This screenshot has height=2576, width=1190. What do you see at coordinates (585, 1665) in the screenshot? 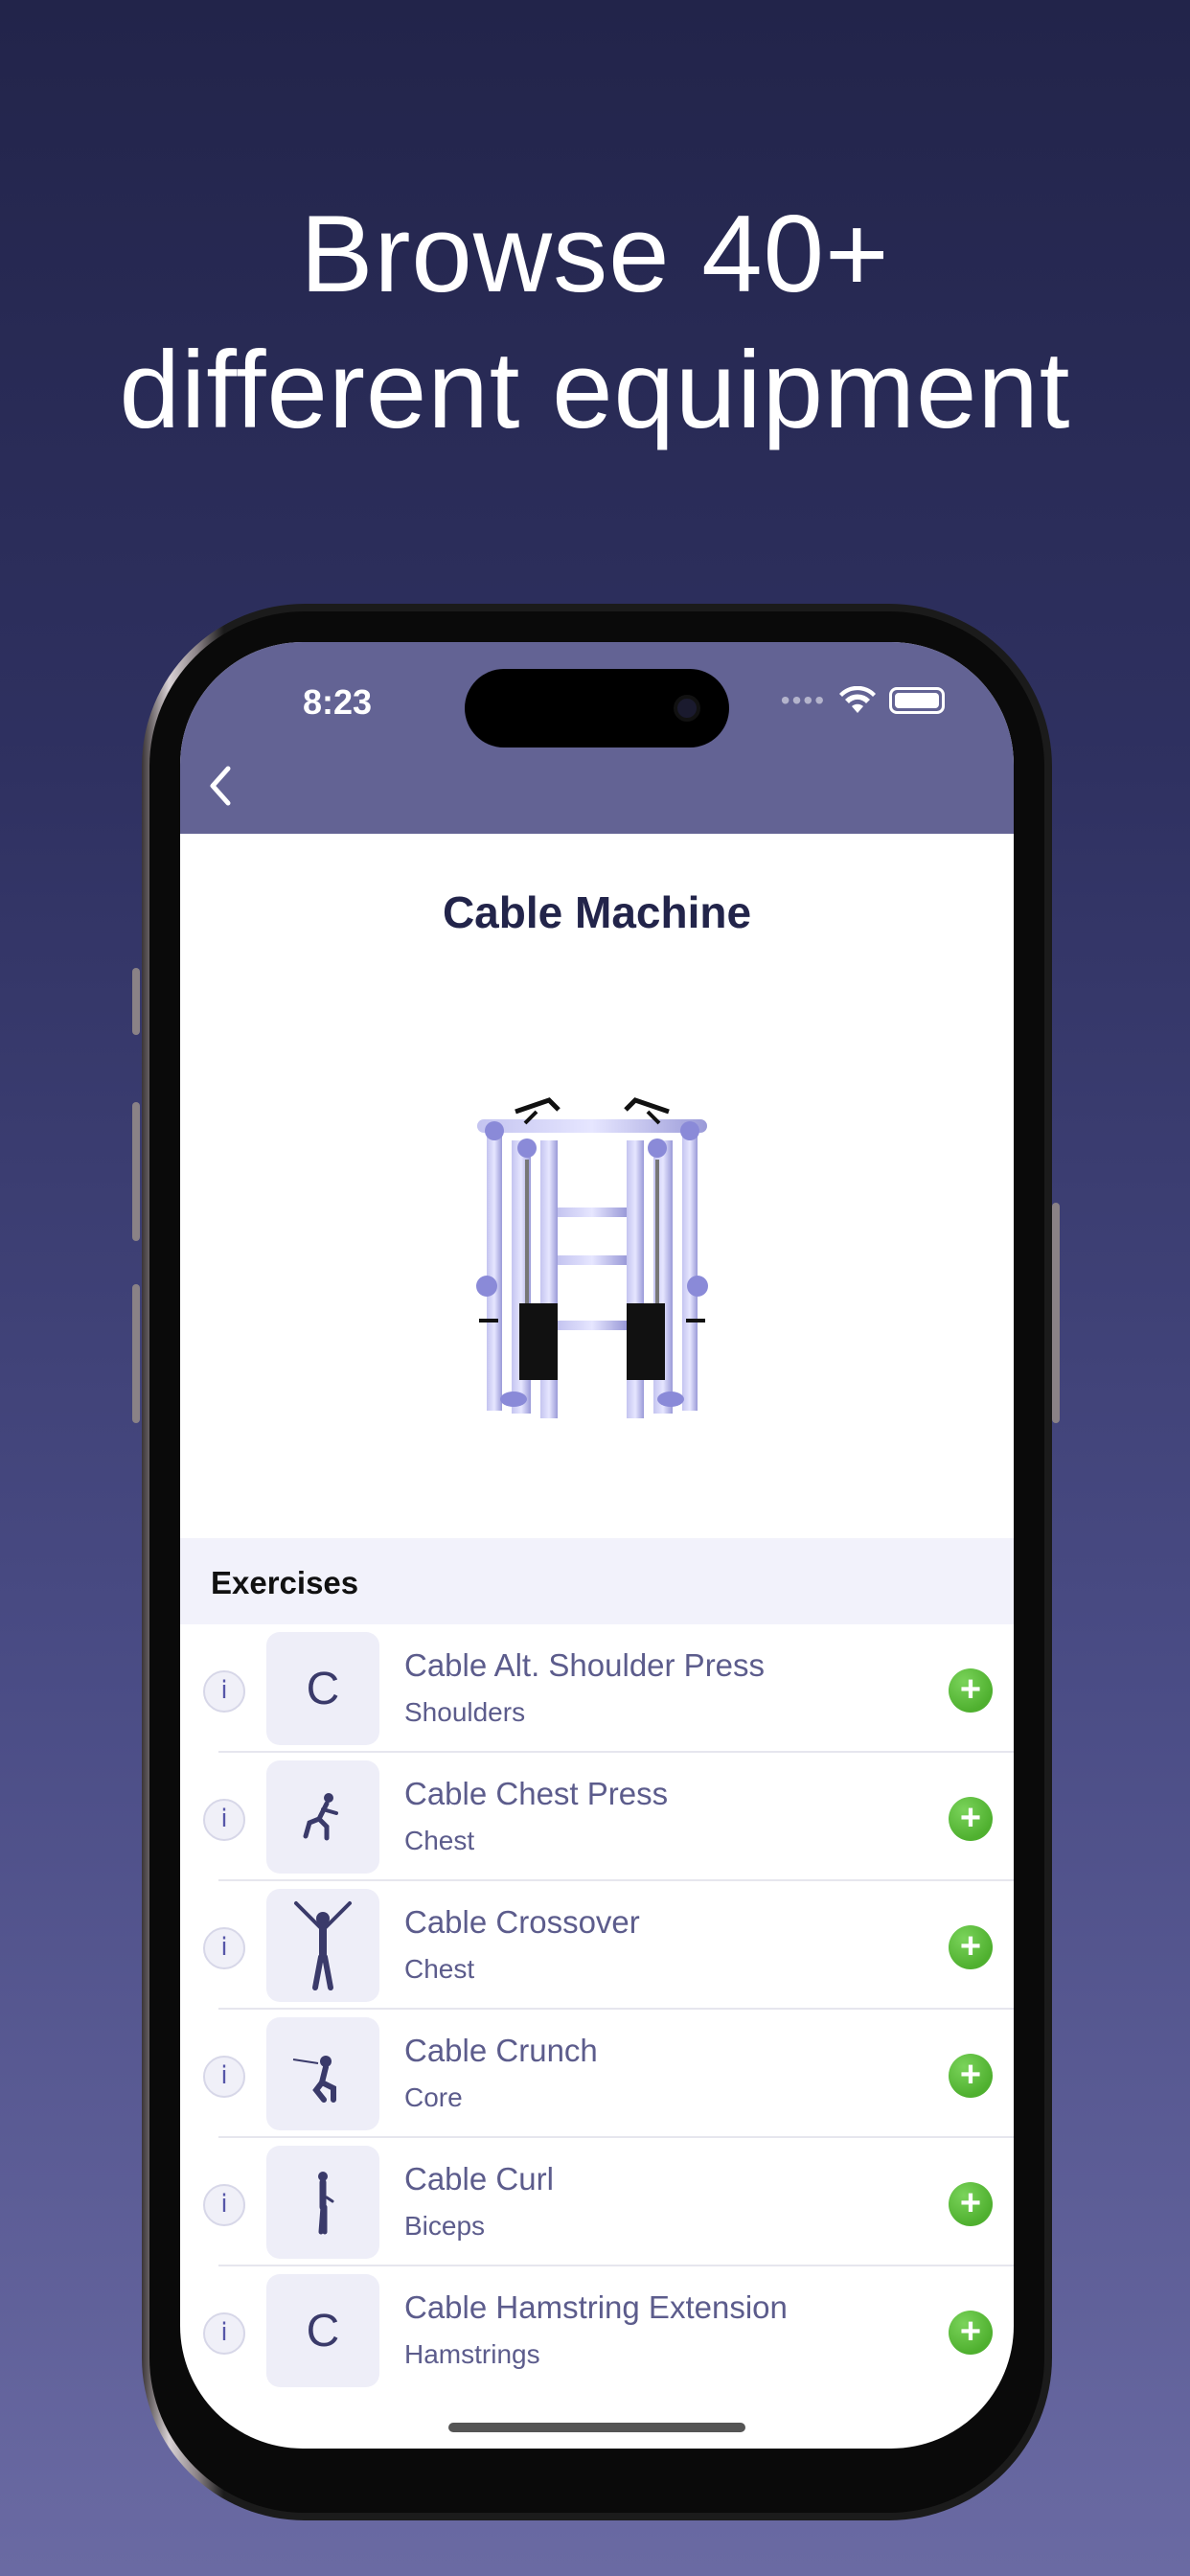
I see `exercise-name: Cable Alt. Shoulder Press` at bounding box center [585, 1665].